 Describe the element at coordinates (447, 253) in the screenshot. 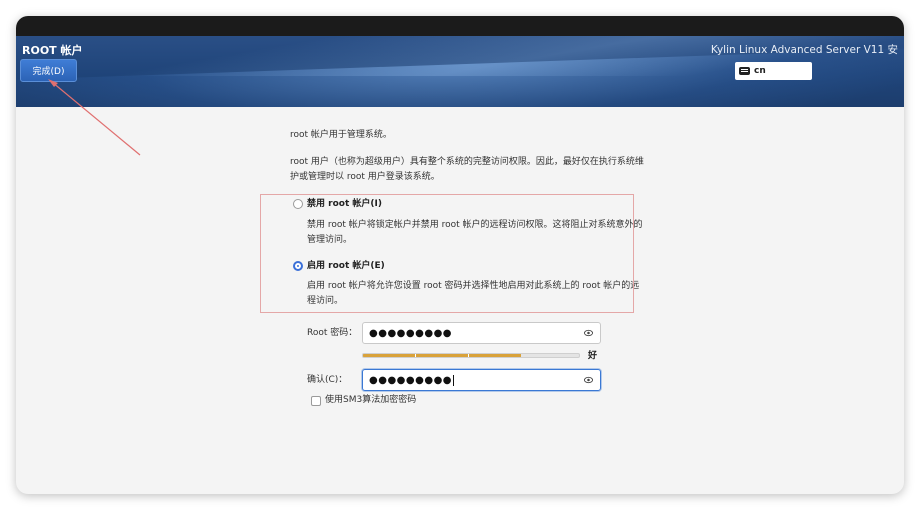

I see `annotation-highlight-box` at that location.